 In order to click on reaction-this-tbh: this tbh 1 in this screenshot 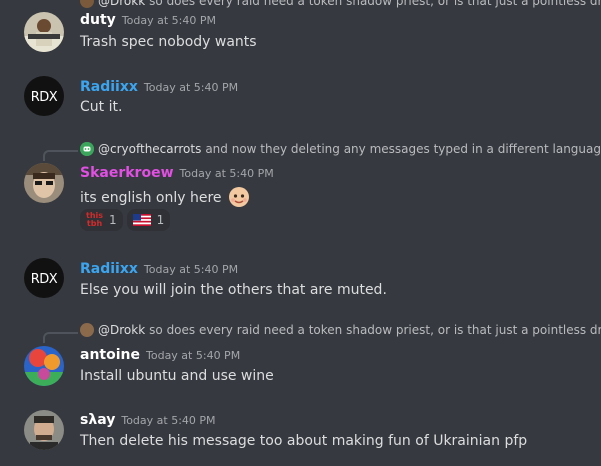, I will do `click(101, 220)`.